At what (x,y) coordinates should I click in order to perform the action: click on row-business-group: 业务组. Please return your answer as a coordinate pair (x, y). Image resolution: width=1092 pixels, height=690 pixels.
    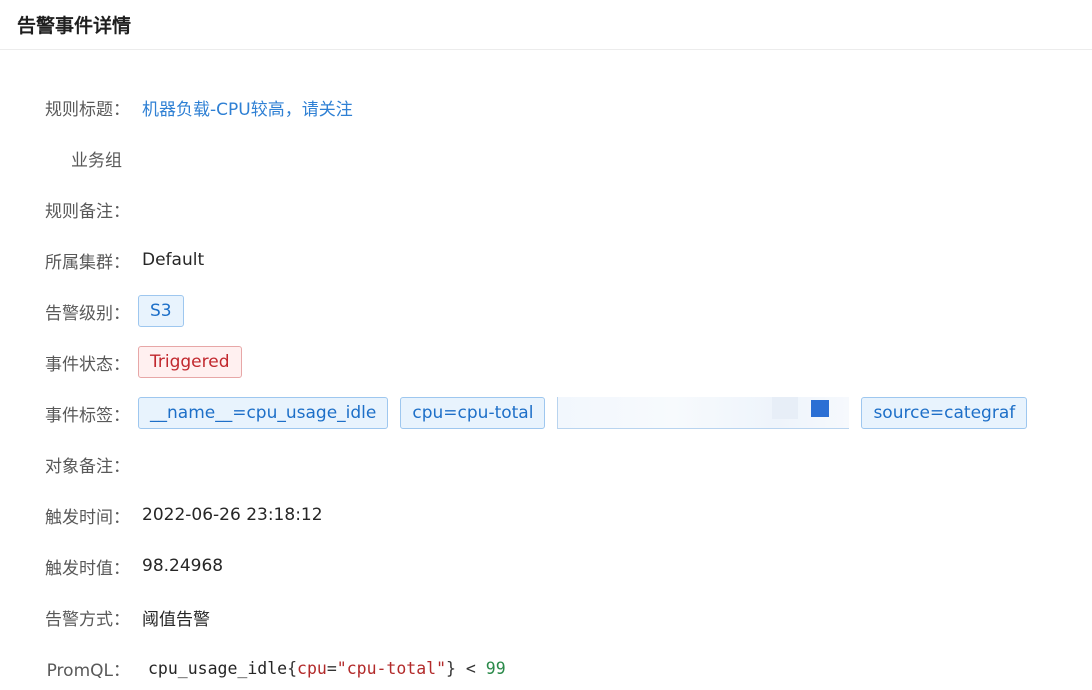
    Looking at the image, I should click on (546, 158).